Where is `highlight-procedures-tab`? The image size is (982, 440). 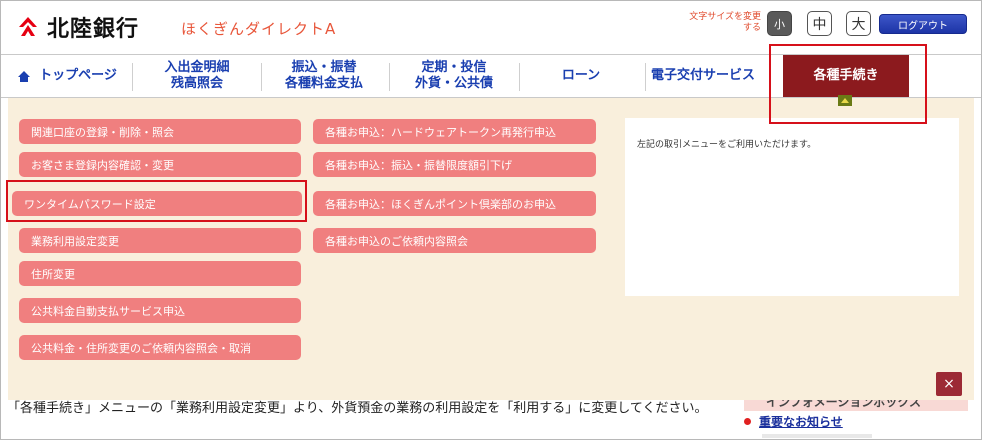 highlight-procedures-tab is located at coordinates (848, 84).